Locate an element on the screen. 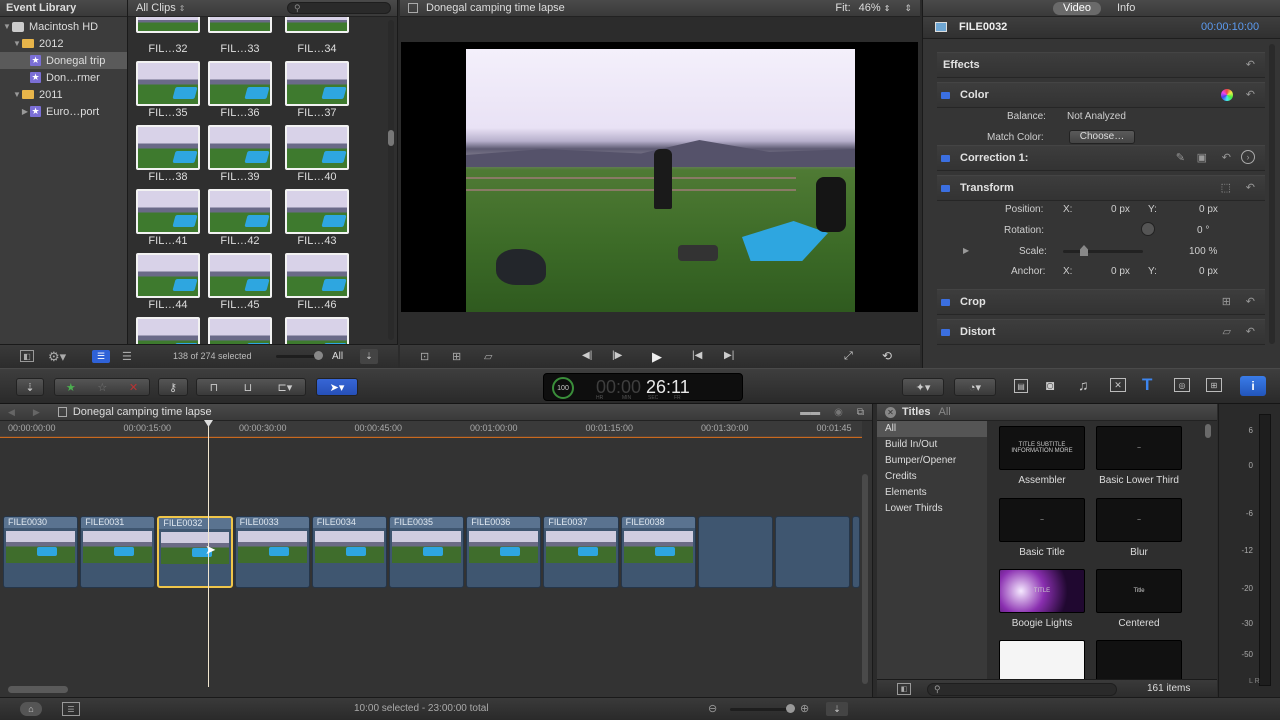  browser-search-field: ⚲ is located at coordinates (339, 8).